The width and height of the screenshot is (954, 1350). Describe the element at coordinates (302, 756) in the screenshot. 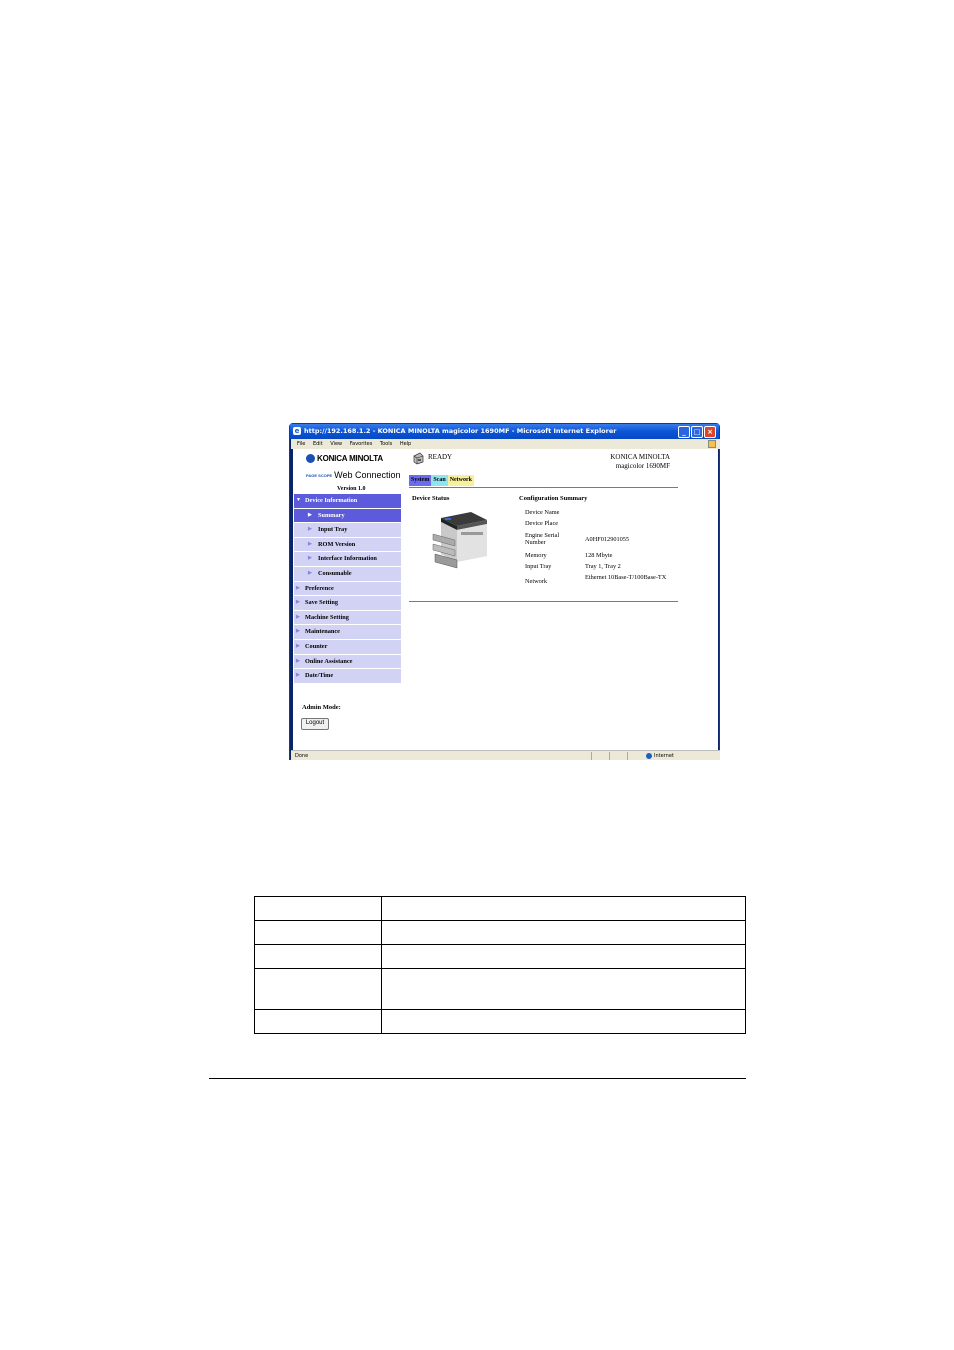

I see `status-done: Done` at that location.